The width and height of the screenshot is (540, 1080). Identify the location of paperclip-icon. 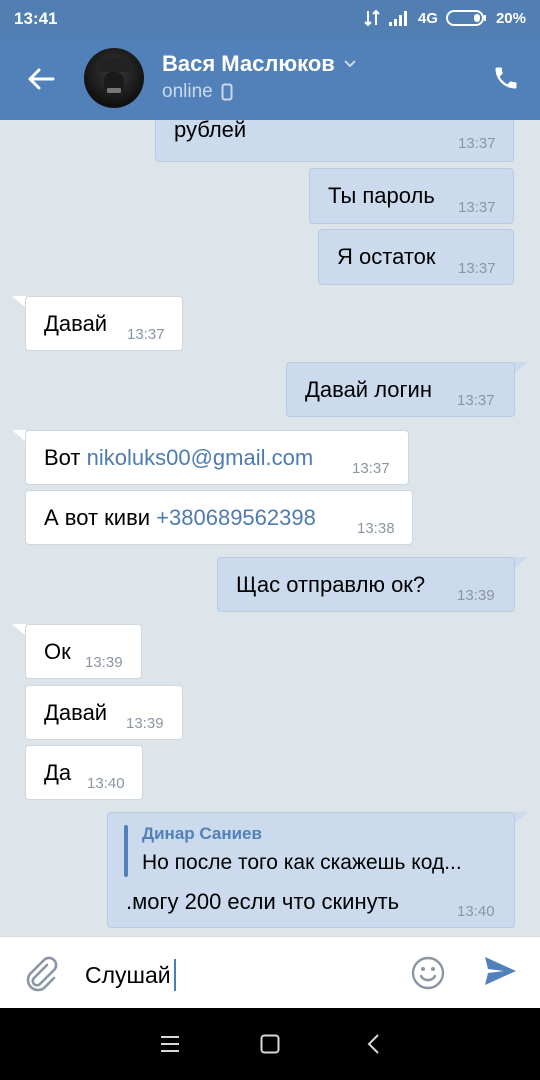
(42, 974).